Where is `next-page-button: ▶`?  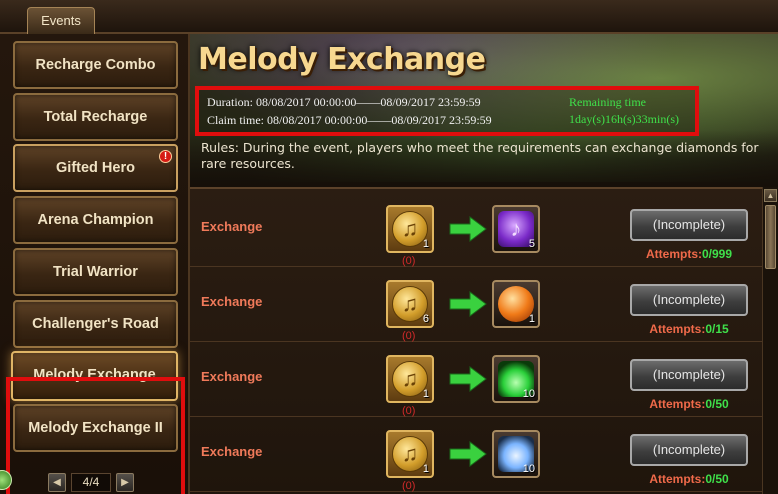
next-page-button: ▶ is located at coordinates (125, 482).